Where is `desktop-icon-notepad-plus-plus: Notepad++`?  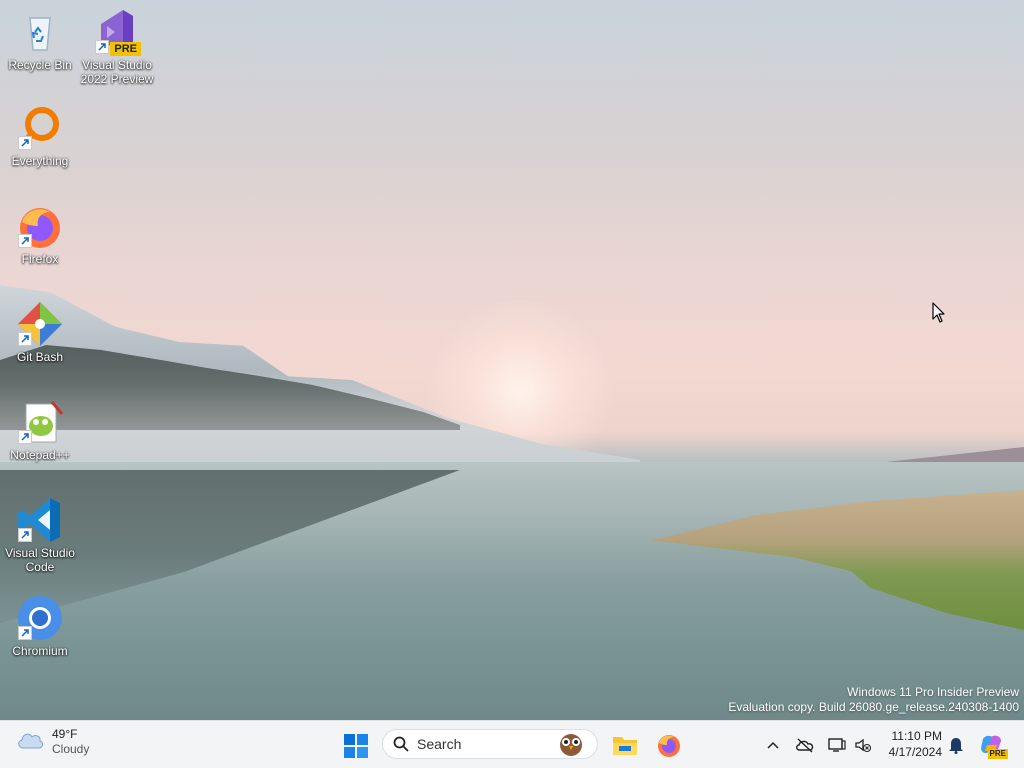
desktop-icon-notepad-plus-plus: Notepad++ is located at coordinates (40, 430).